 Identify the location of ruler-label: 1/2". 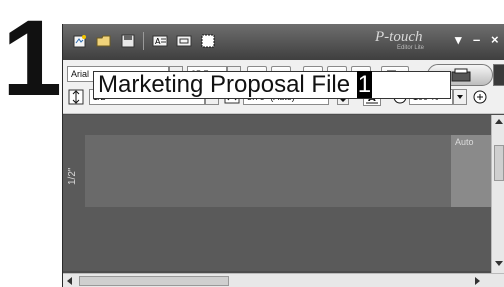
(72, 176).